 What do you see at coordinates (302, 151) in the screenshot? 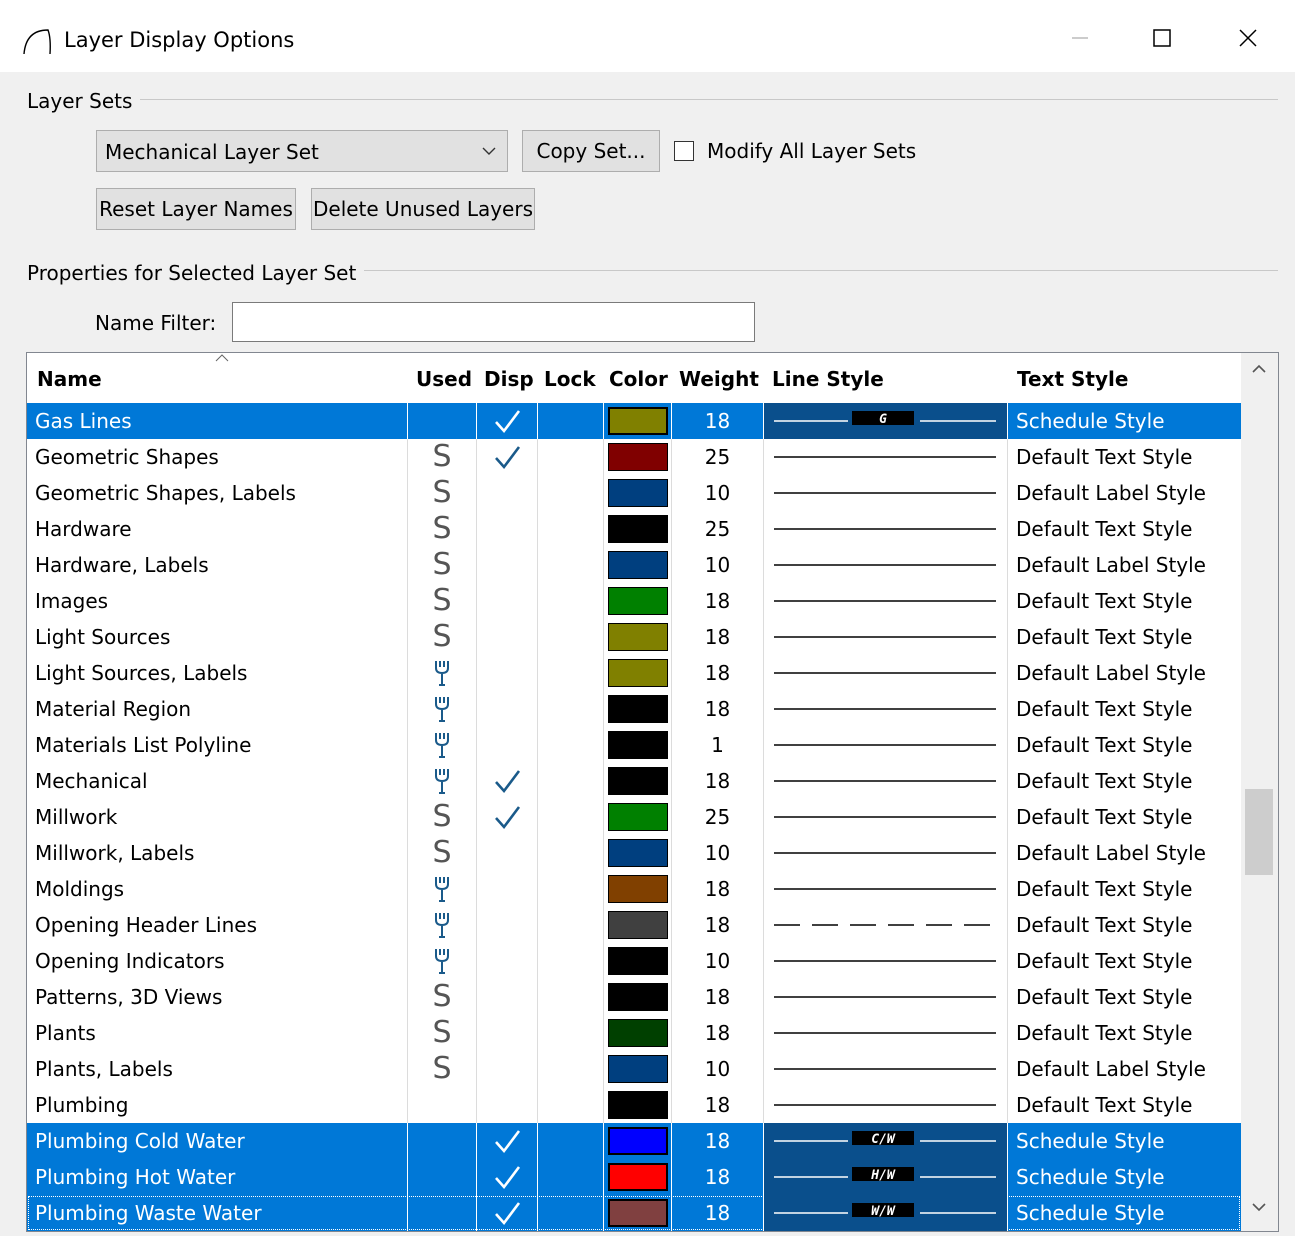
I see `layer-set-select: Mechanical Layer Set` at bounding box center [302, 151].